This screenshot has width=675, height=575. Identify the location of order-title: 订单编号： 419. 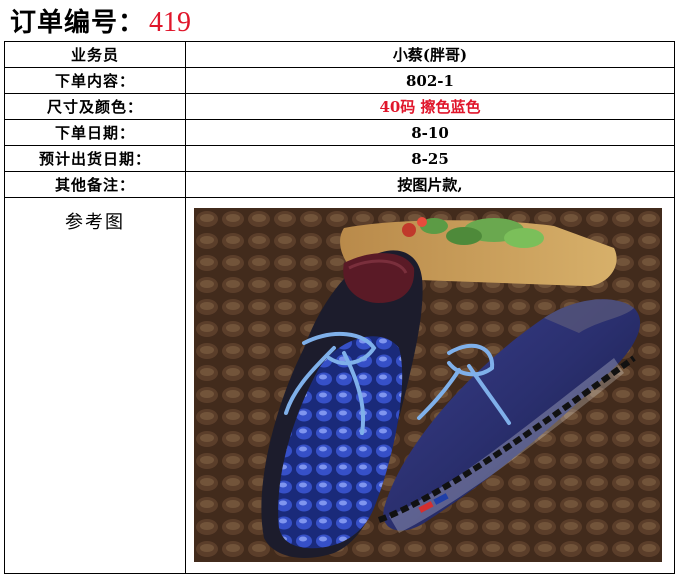
(100, 21).